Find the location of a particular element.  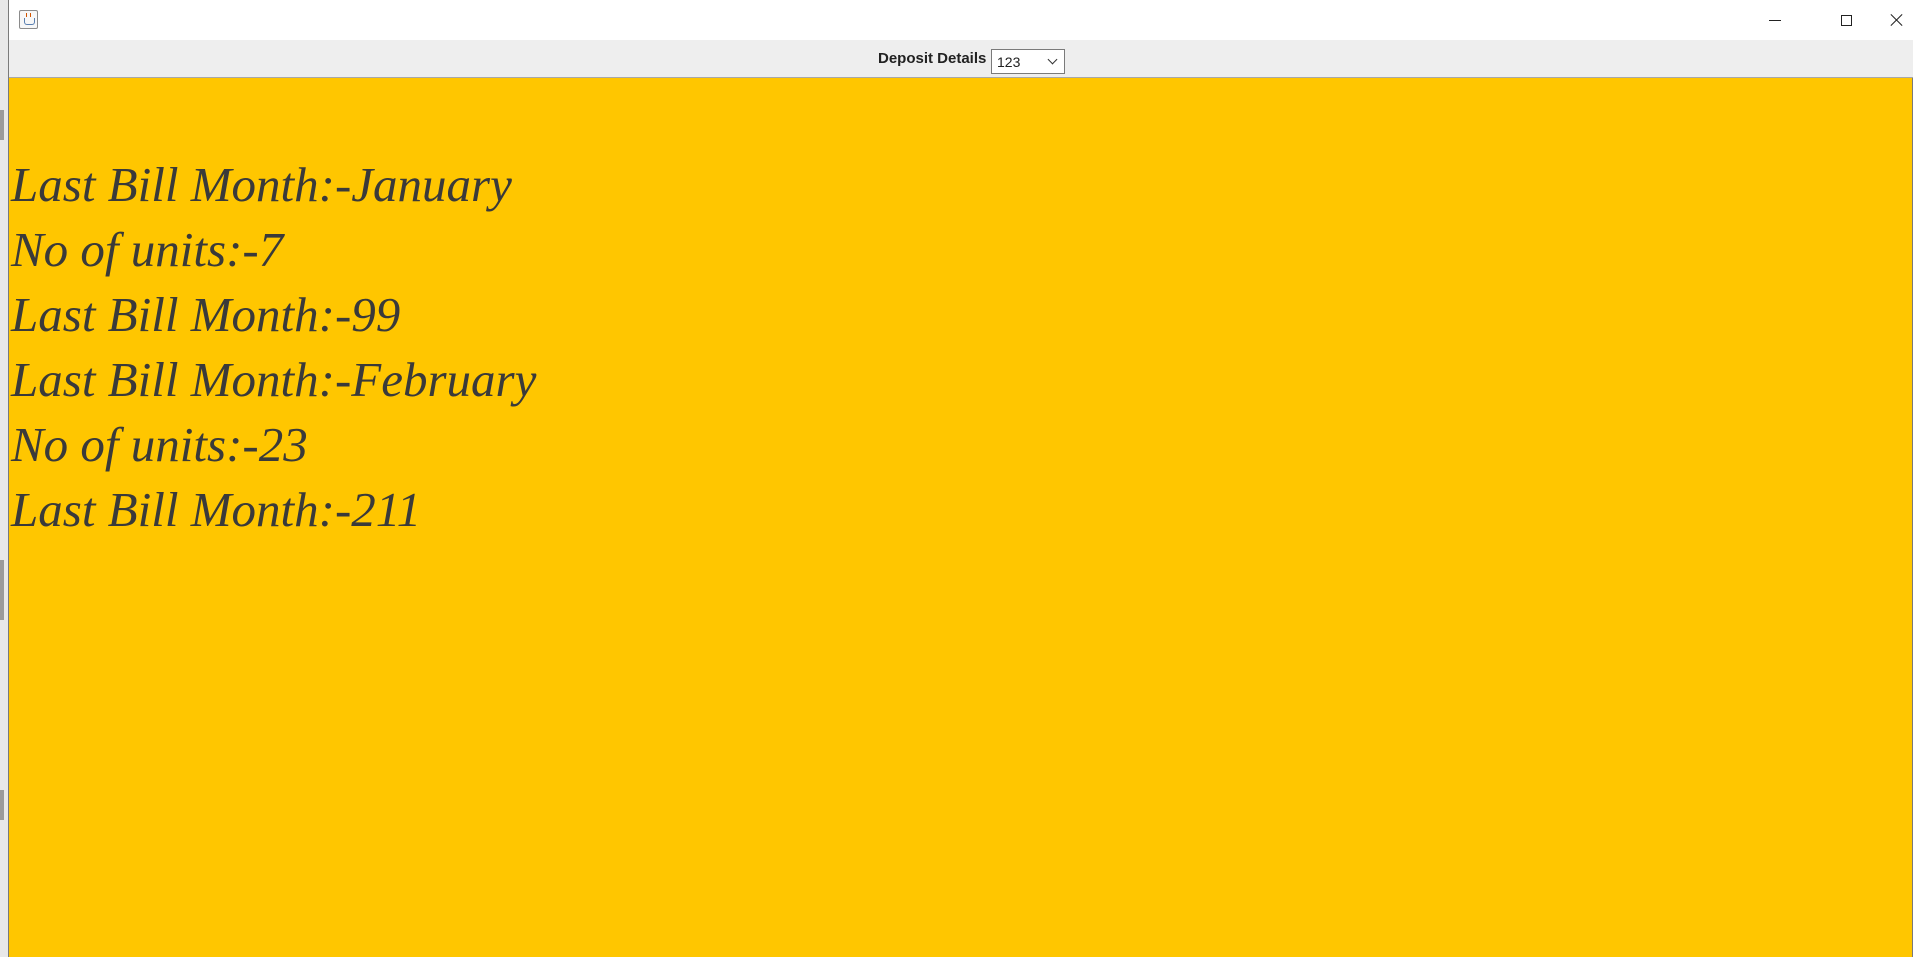

bill-detail-line: No of units:-7 is located at coordinates (147, 249).